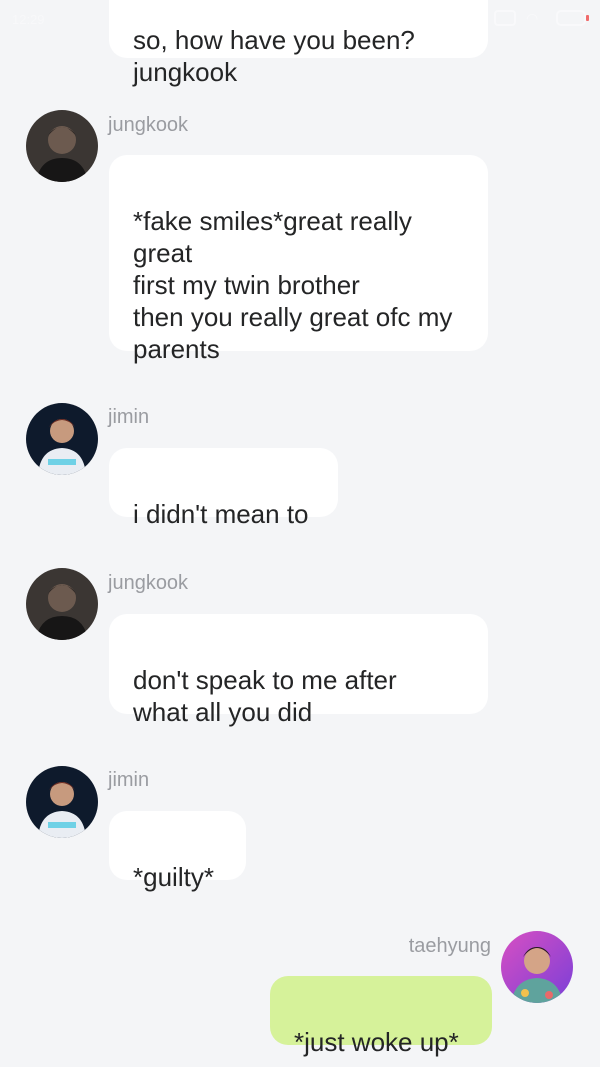  I want to click on message-text: i didn't mean to, so click(221, 514).